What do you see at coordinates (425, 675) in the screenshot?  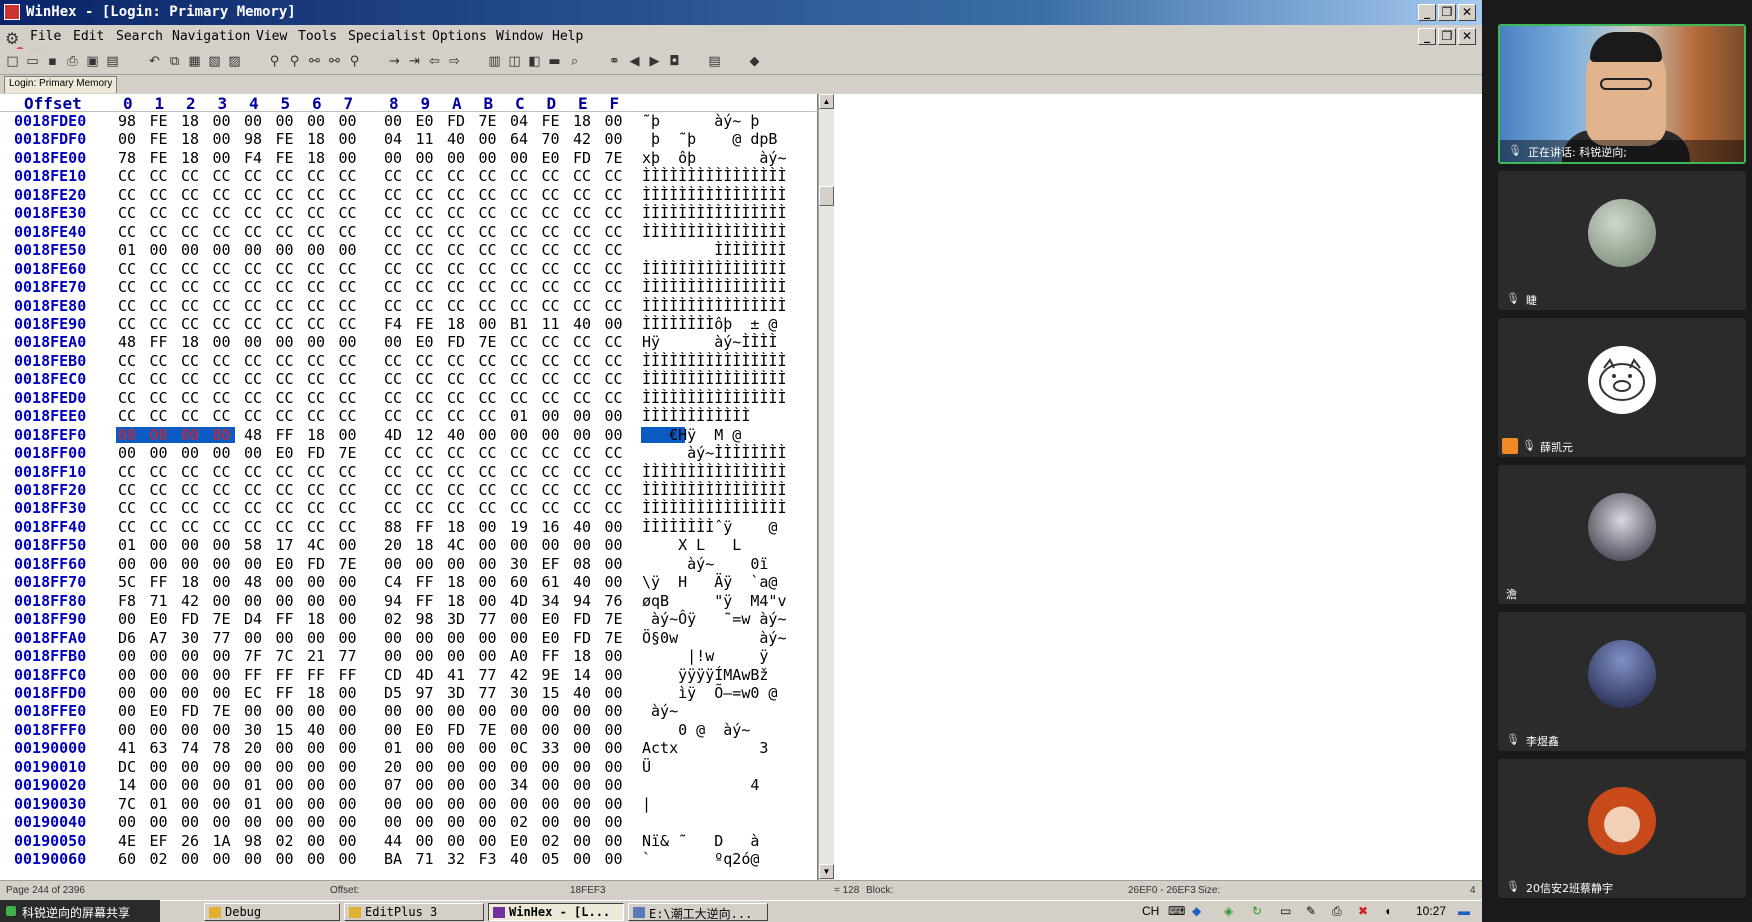 I see `hex-byte: 4D` at bounding box center [425, 675].